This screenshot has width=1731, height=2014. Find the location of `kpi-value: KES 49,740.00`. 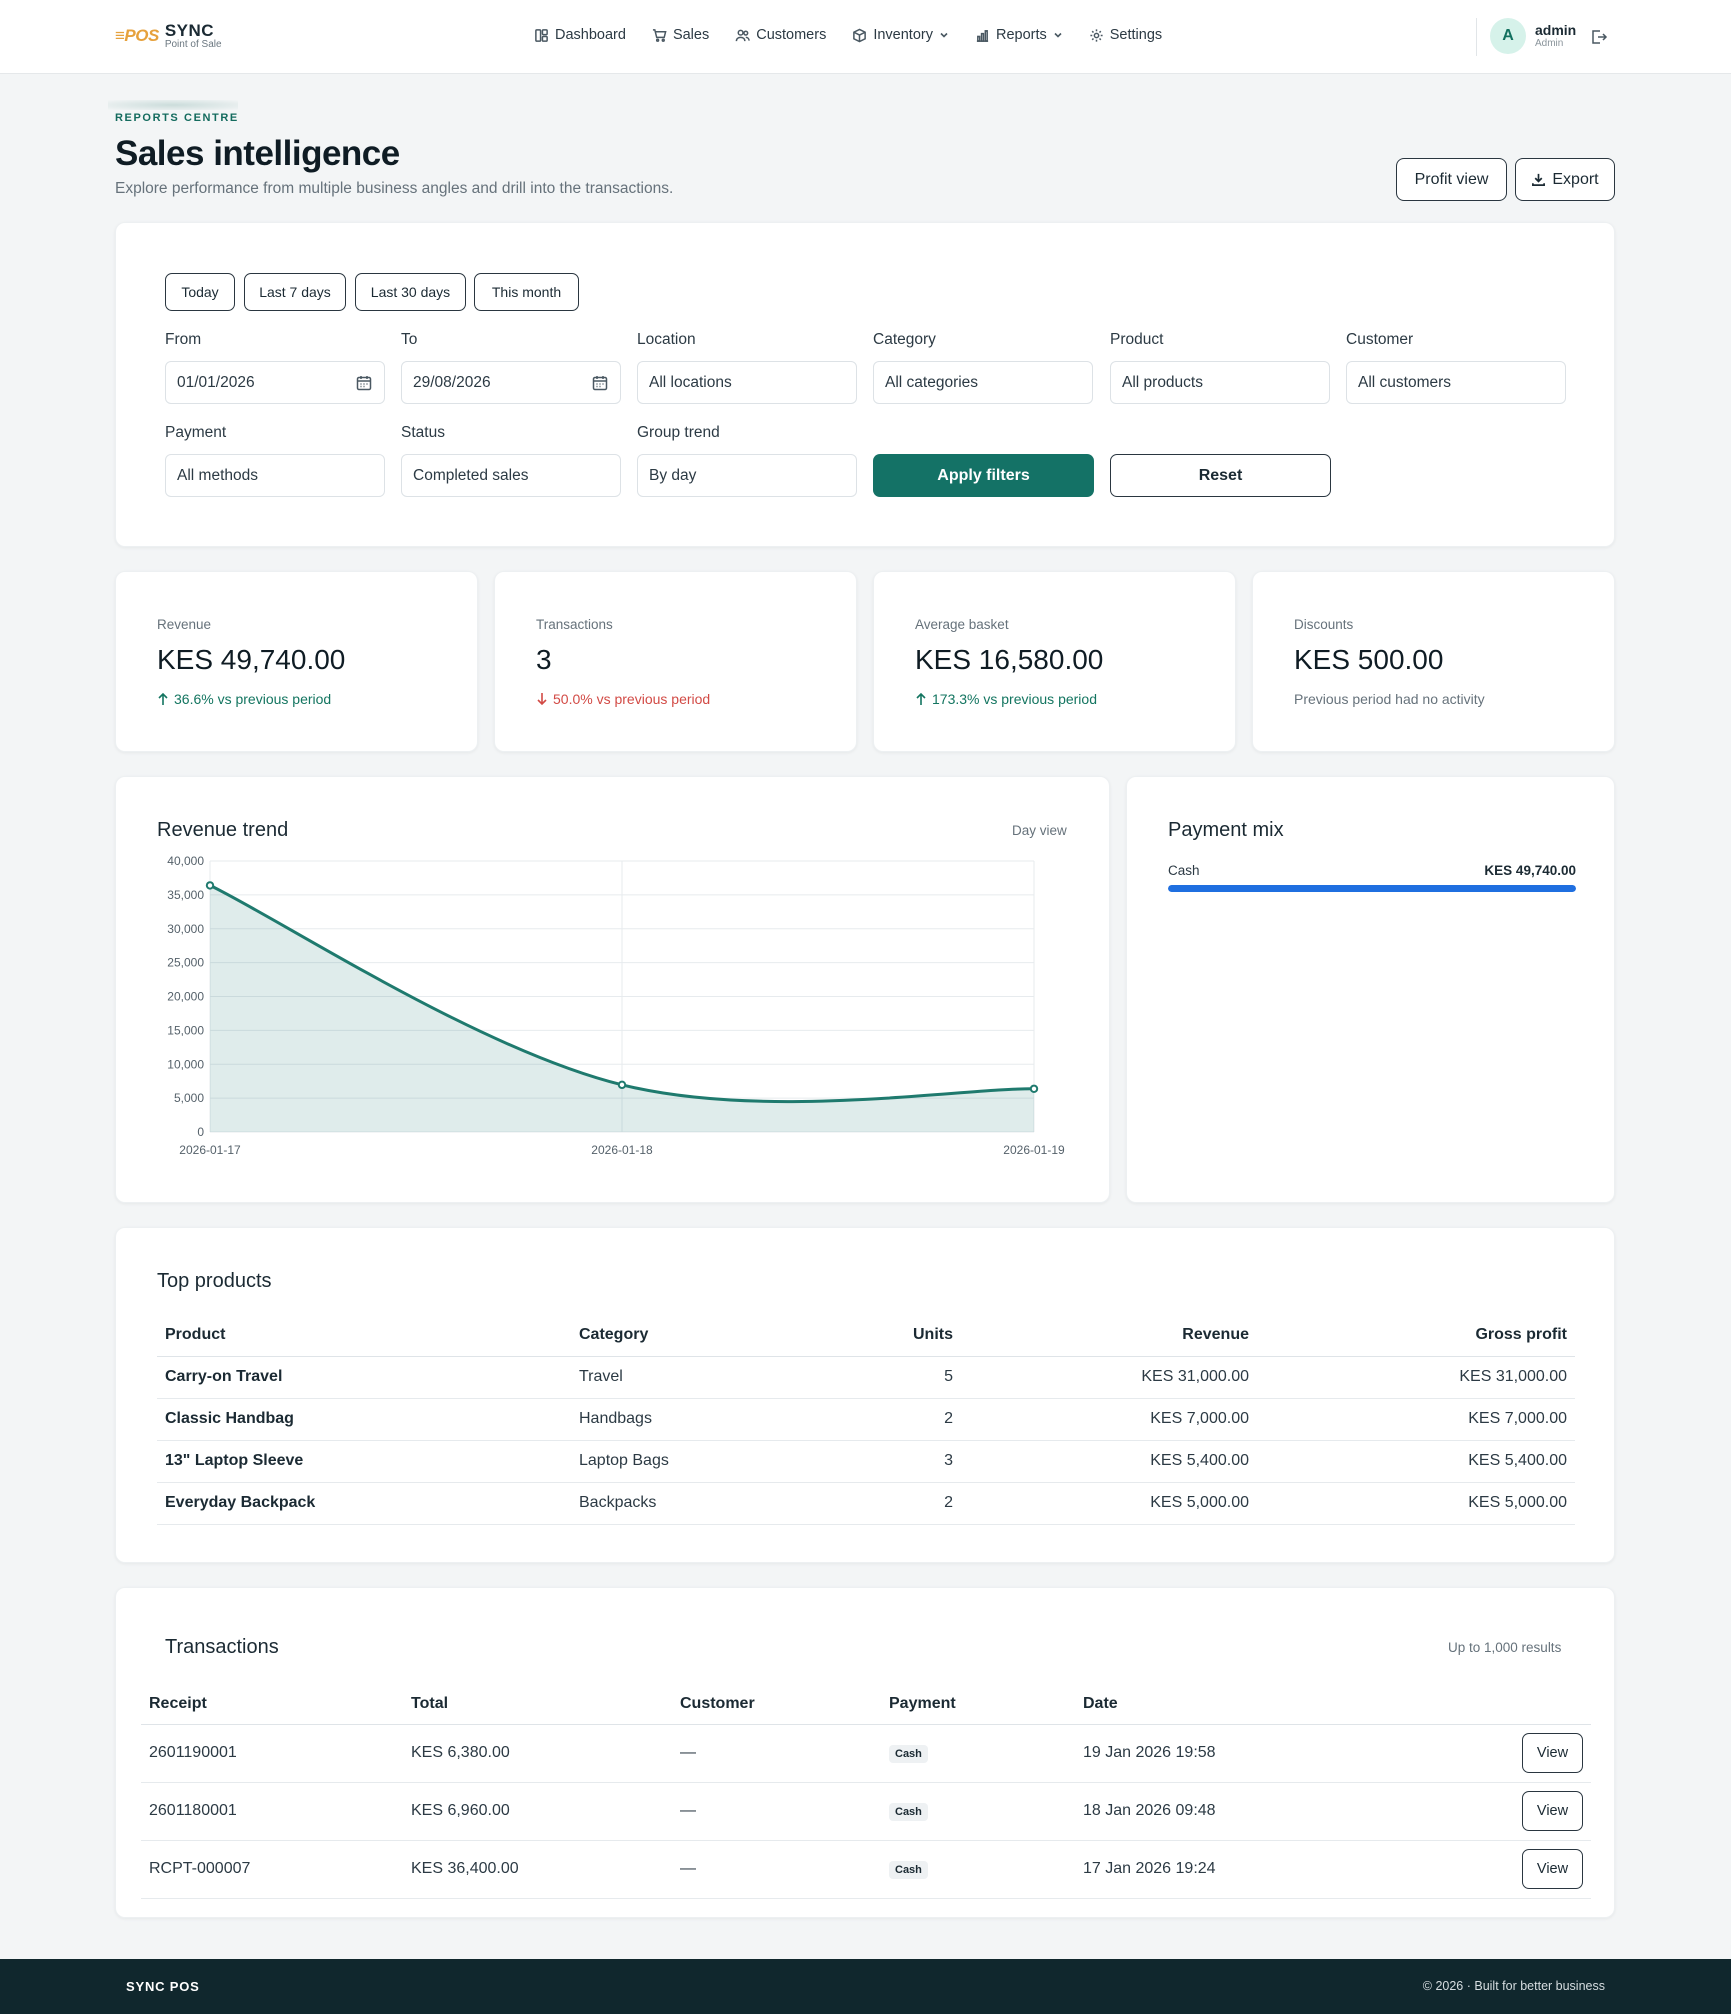

kpi-value: KES 49,740.00 is located at coordinates (251, 659).